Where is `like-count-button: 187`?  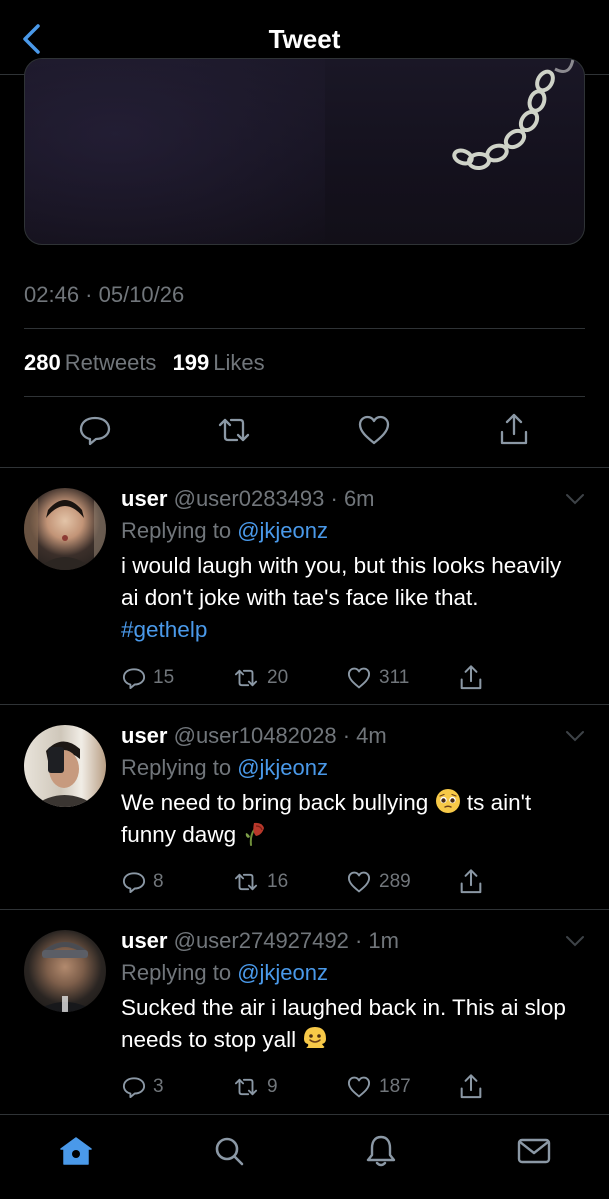
like-count-button: 187 is located at coordinates (378, 1087).